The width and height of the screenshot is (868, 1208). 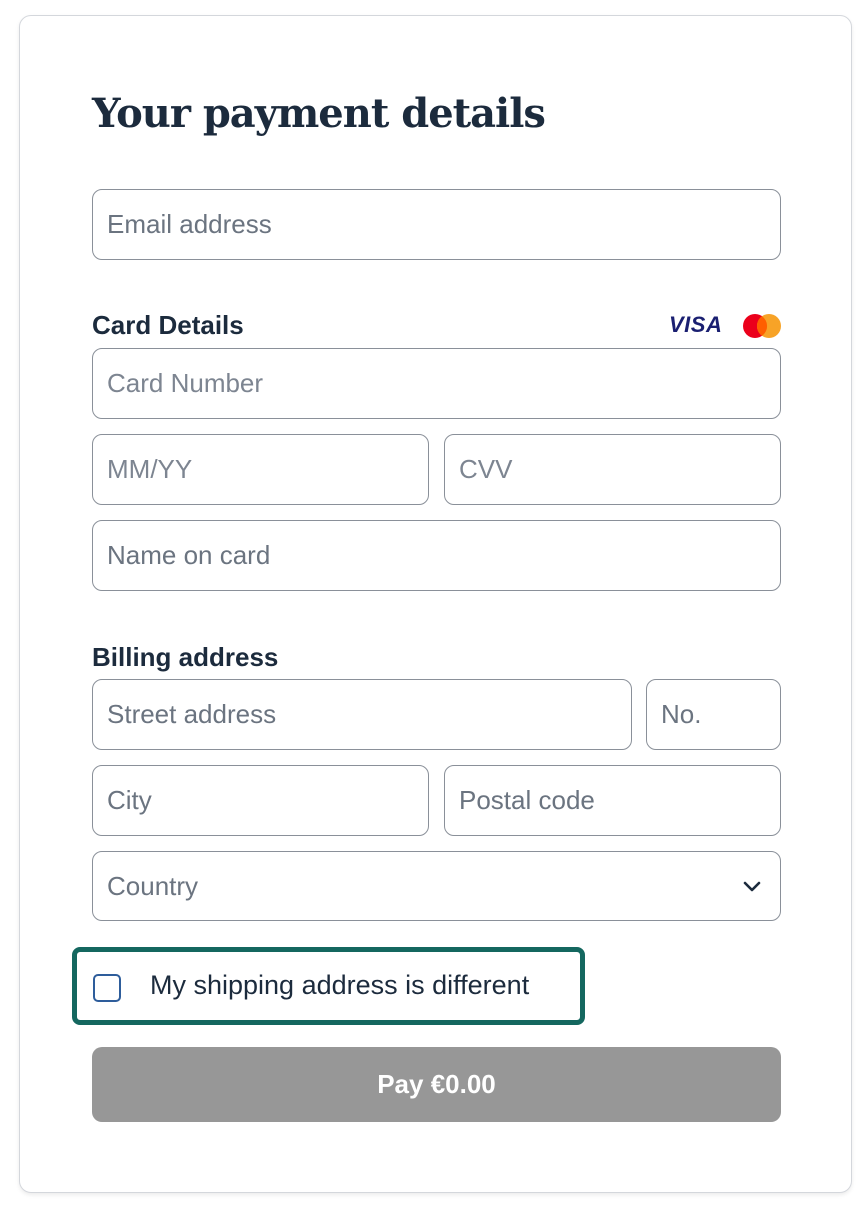 I want to click on pay-button: Pay €0.00, so click(x=436, y=1084).